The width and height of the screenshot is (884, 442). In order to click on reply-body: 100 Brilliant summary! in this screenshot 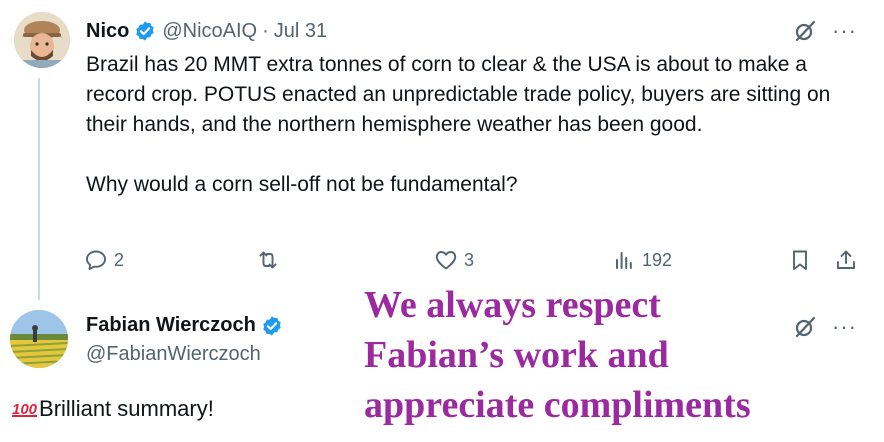, I will do `click(113, 409)`.